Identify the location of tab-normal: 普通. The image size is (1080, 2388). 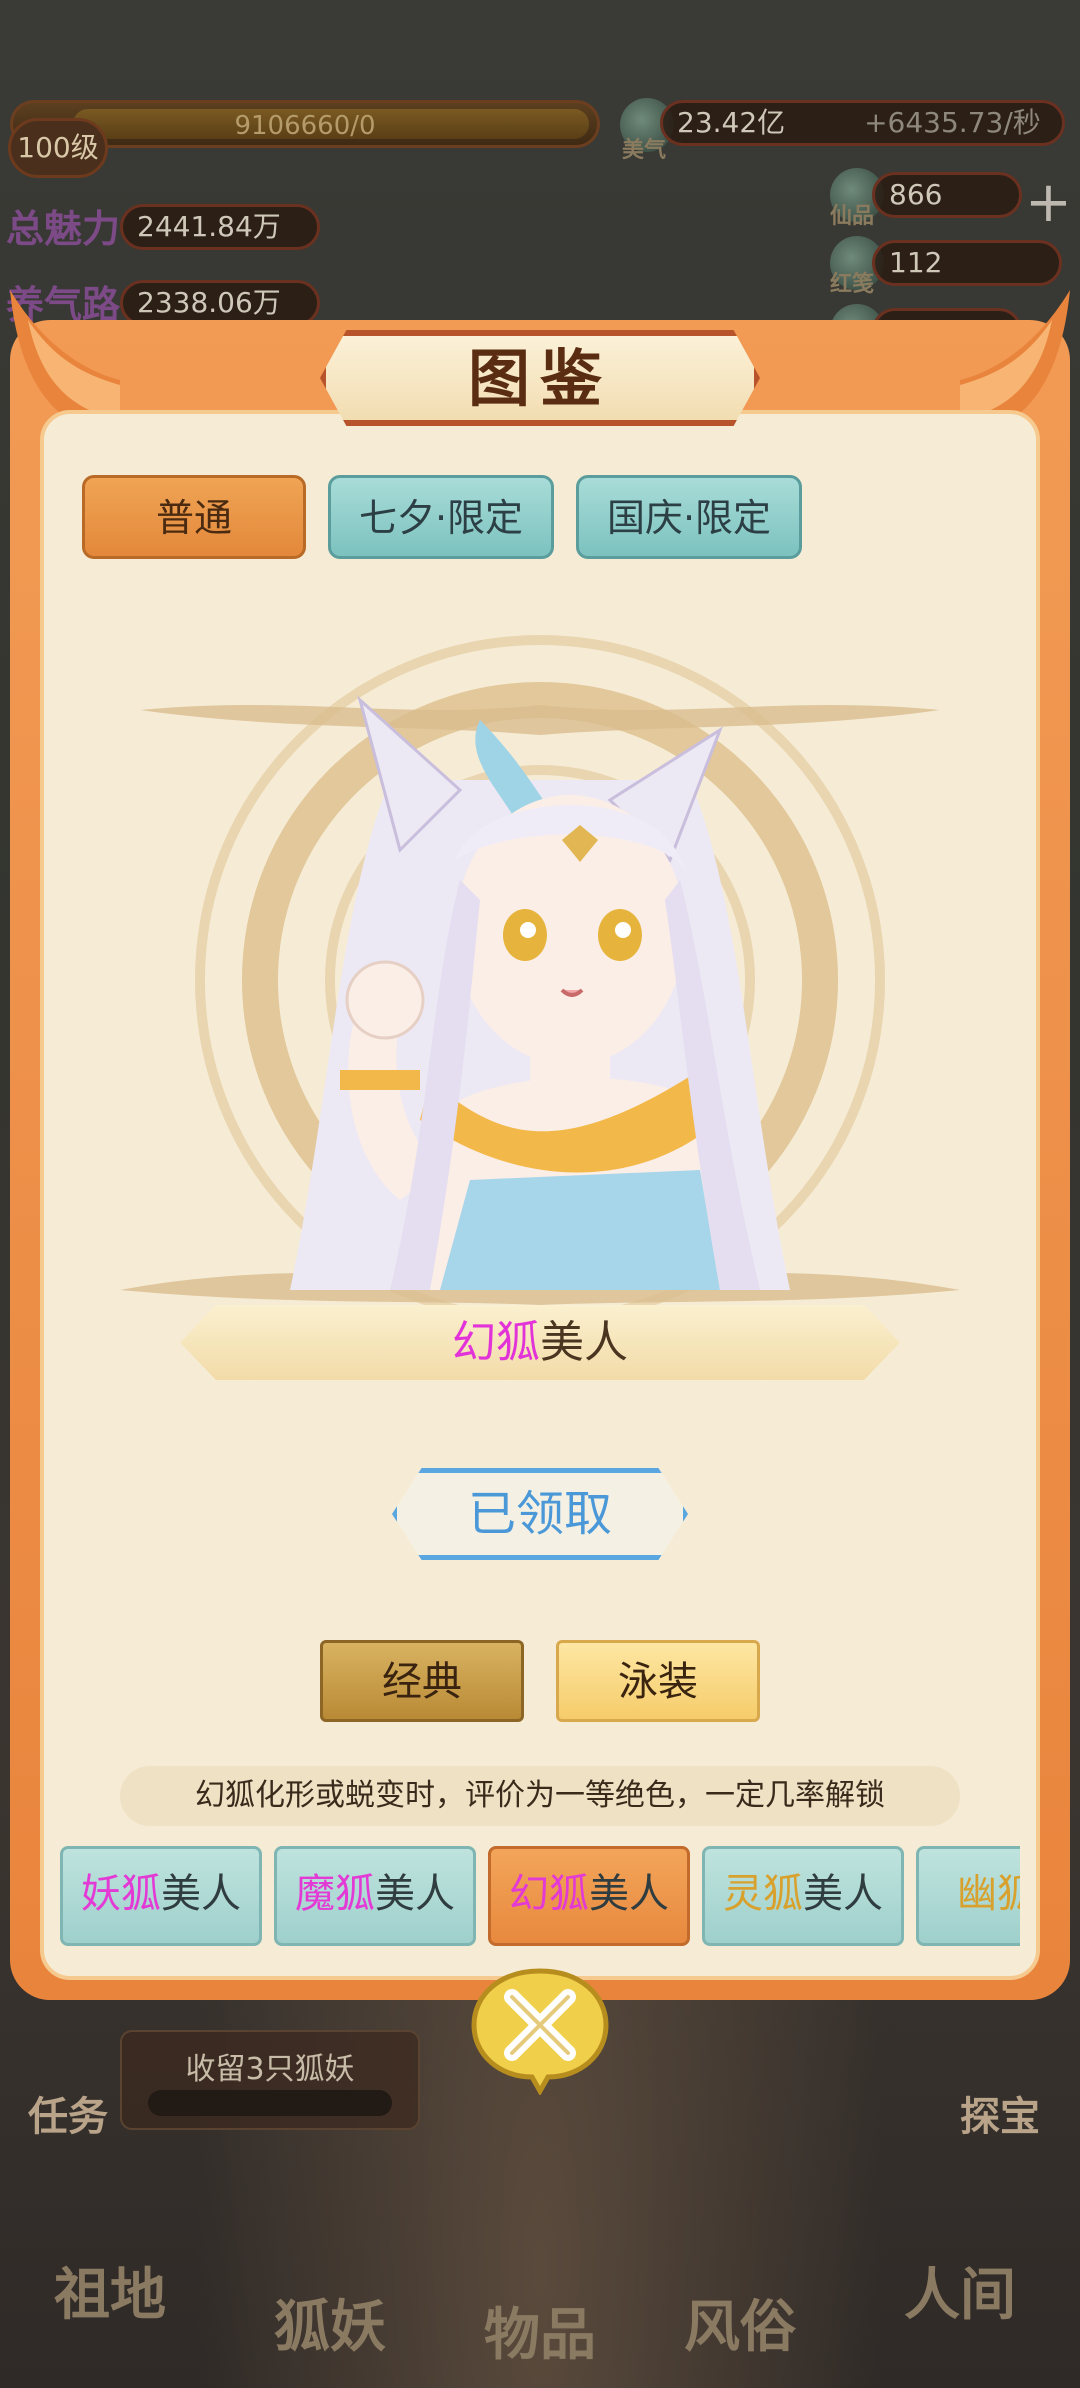
(194, 517).